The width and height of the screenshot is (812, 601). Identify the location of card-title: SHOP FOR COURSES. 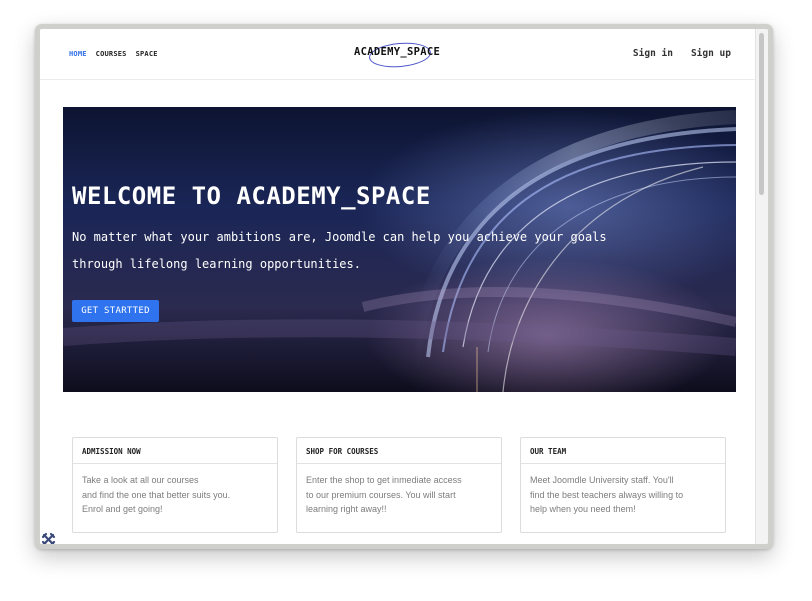
(399, 451).